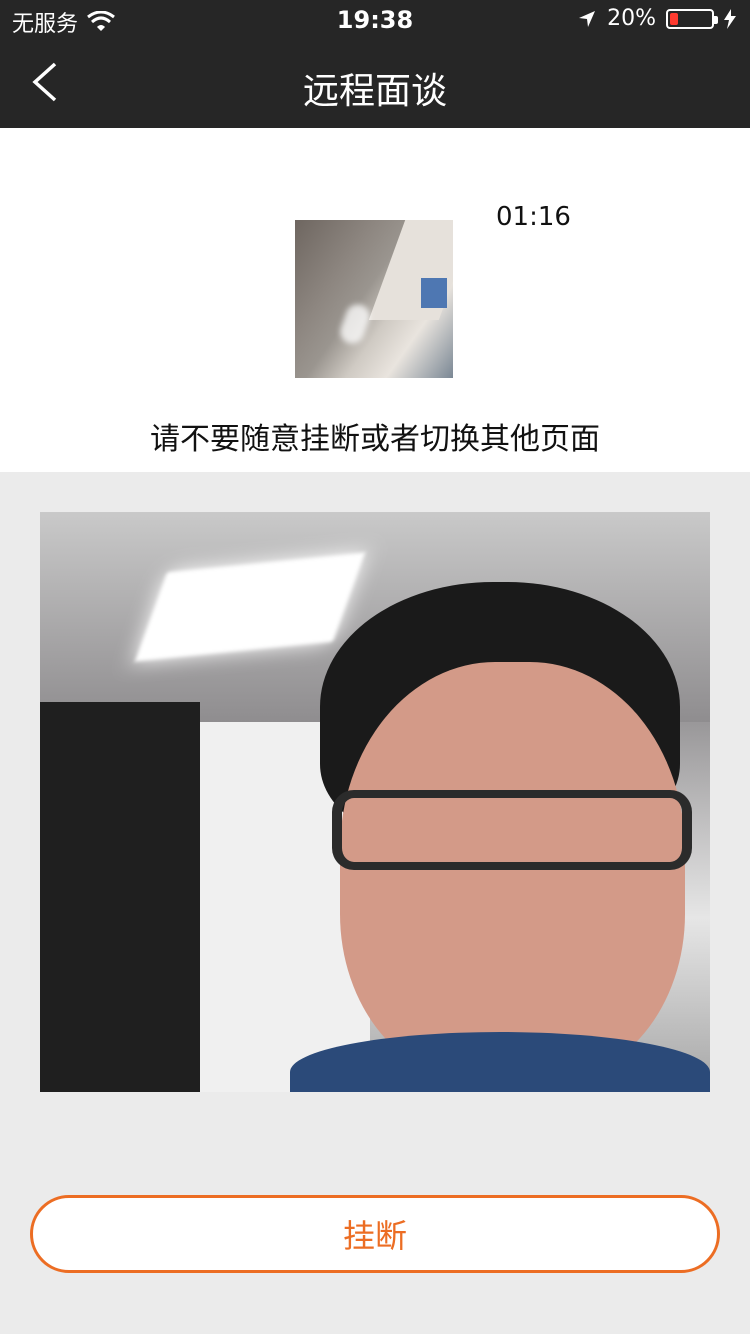 The width and height of the screenshot is (750, 1334). What do you see at coordinates (512, 830) in the screenshot?
I see `remote-person-glasses` at bounding box center [512, 830].